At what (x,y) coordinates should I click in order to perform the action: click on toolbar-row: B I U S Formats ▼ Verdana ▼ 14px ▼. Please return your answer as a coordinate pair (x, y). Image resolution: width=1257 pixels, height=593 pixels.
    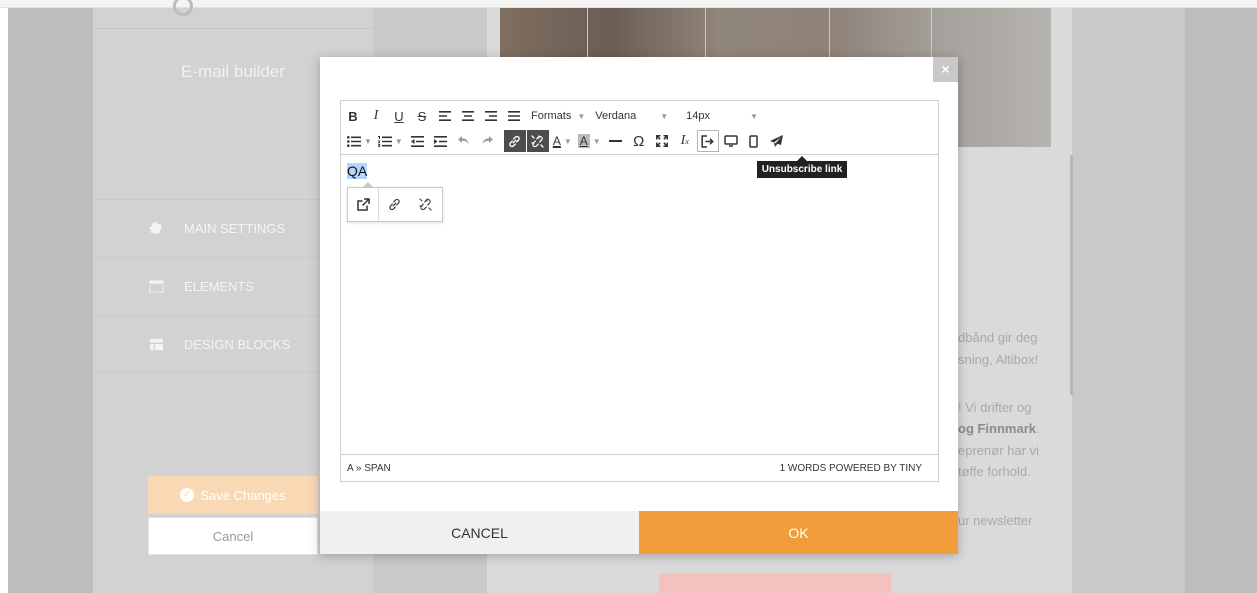
    Looking at the image, I should click on (549, 116).